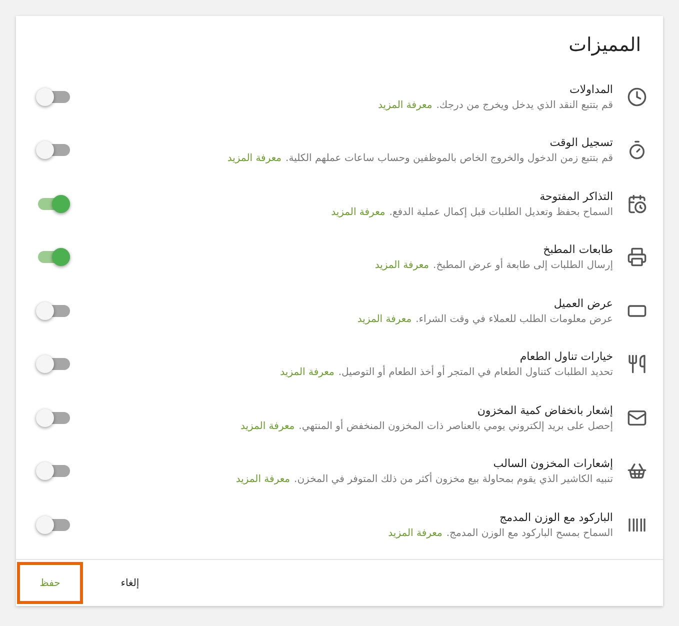  Describe the element at coordinates (566, 357) in the screenshot. I see `feature-name: خيارات تناول الطعام` at that location.